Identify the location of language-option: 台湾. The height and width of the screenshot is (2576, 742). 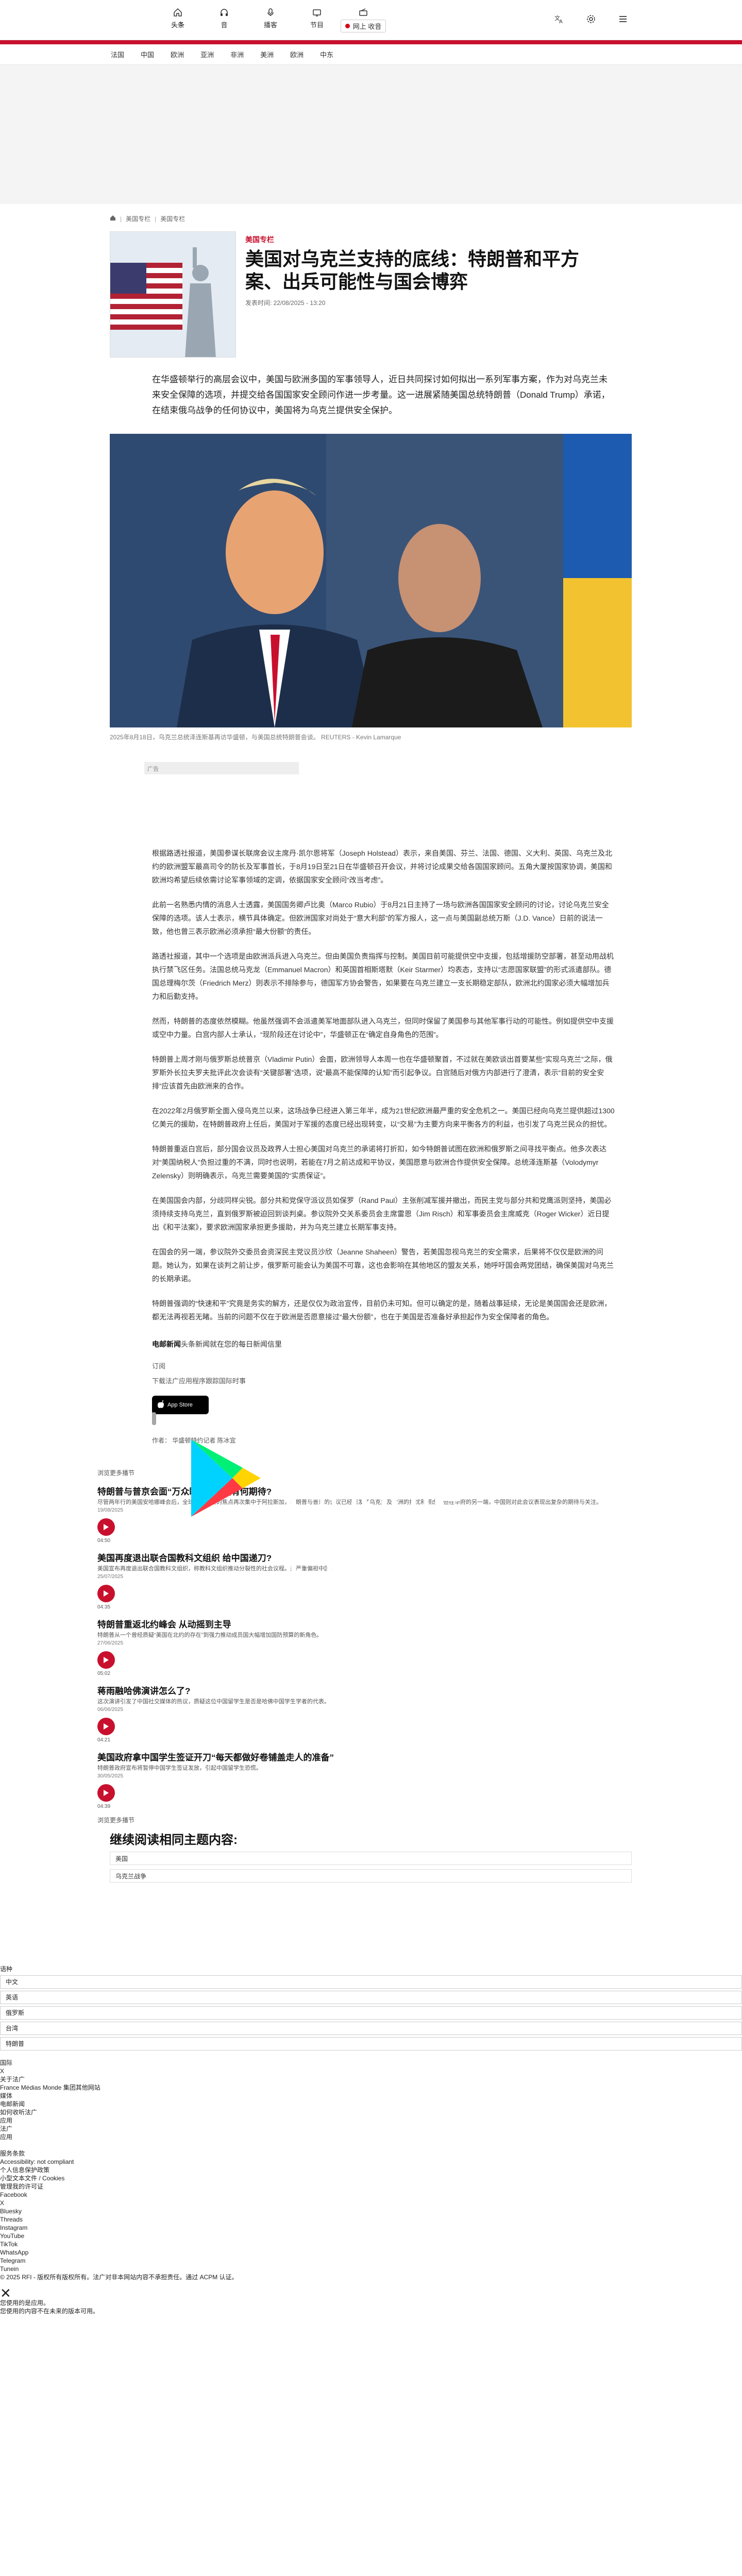
(371, 2029).